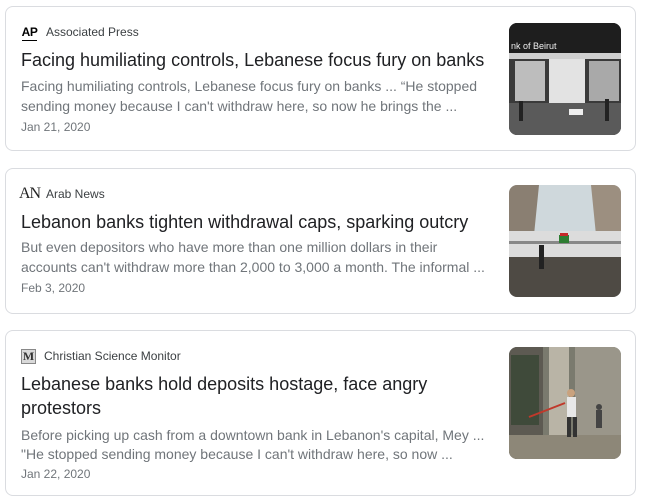 The height and width of the screenshot is (499, 649). I want to click on christian-science-monitor-logo-icon: M, so click(28, 356).